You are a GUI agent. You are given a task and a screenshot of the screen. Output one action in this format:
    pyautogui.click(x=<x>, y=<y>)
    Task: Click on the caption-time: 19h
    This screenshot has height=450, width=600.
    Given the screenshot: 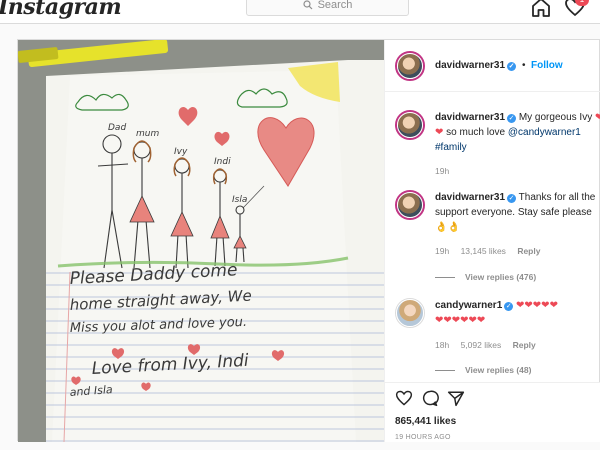 What is the action you would take?
    pyautogui.click(x=442, y=171)
    